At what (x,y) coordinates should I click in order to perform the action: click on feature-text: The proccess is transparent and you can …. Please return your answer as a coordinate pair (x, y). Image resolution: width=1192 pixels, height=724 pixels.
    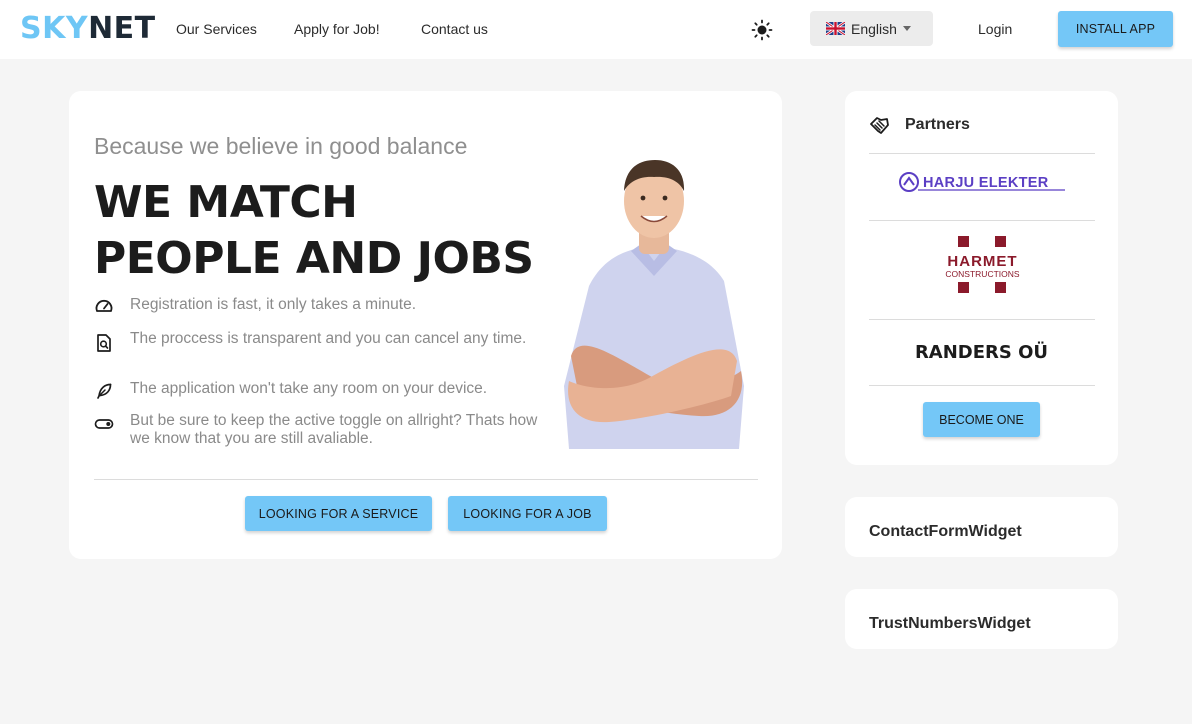
    Looking at the image, I should click on (328, 338).